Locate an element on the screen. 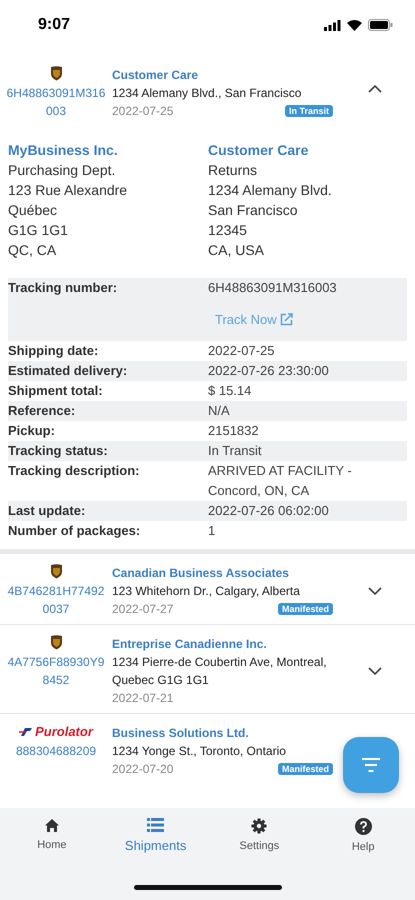 Image resolution: width=415 pixels, height=900 pixels. tracking-number: 6H48863091M316003 is located at coordinates (56, 102).